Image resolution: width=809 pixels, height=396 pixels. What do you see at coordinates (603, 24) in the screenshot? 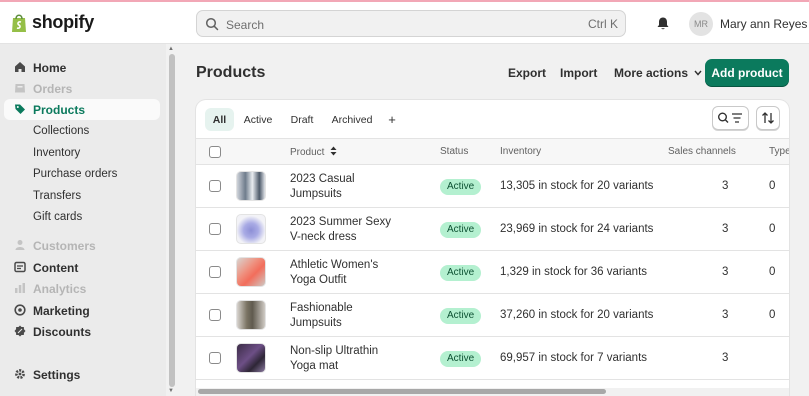
I see `search-shortcut: Ctrl K` at bounding box center [603, 24].